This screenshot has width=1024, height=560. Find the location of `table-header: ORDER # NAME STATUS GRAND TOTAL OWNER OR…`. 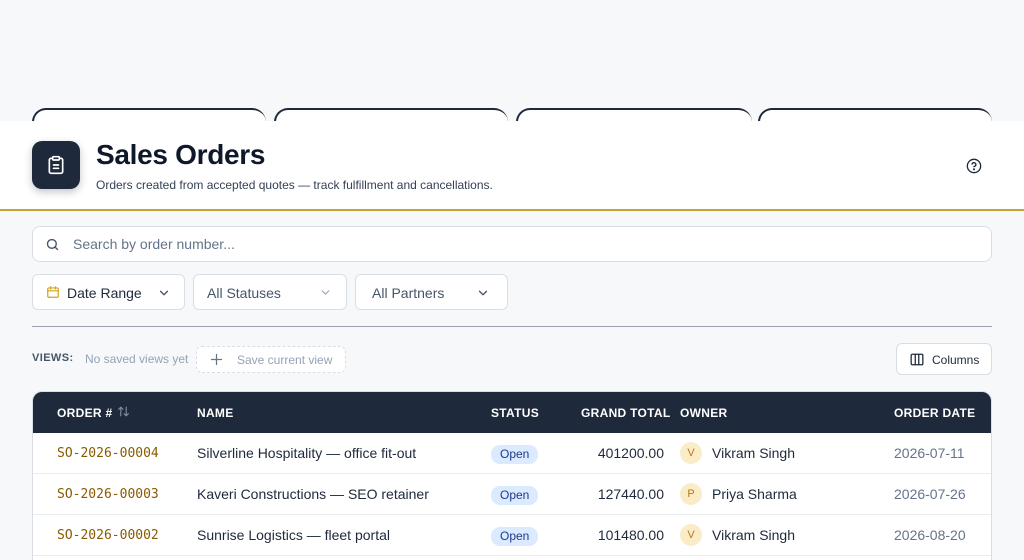

table-header: ORDER # NAME STATUS GRAND TOTAL OWNER OR… is located at coordinates (512, 412).